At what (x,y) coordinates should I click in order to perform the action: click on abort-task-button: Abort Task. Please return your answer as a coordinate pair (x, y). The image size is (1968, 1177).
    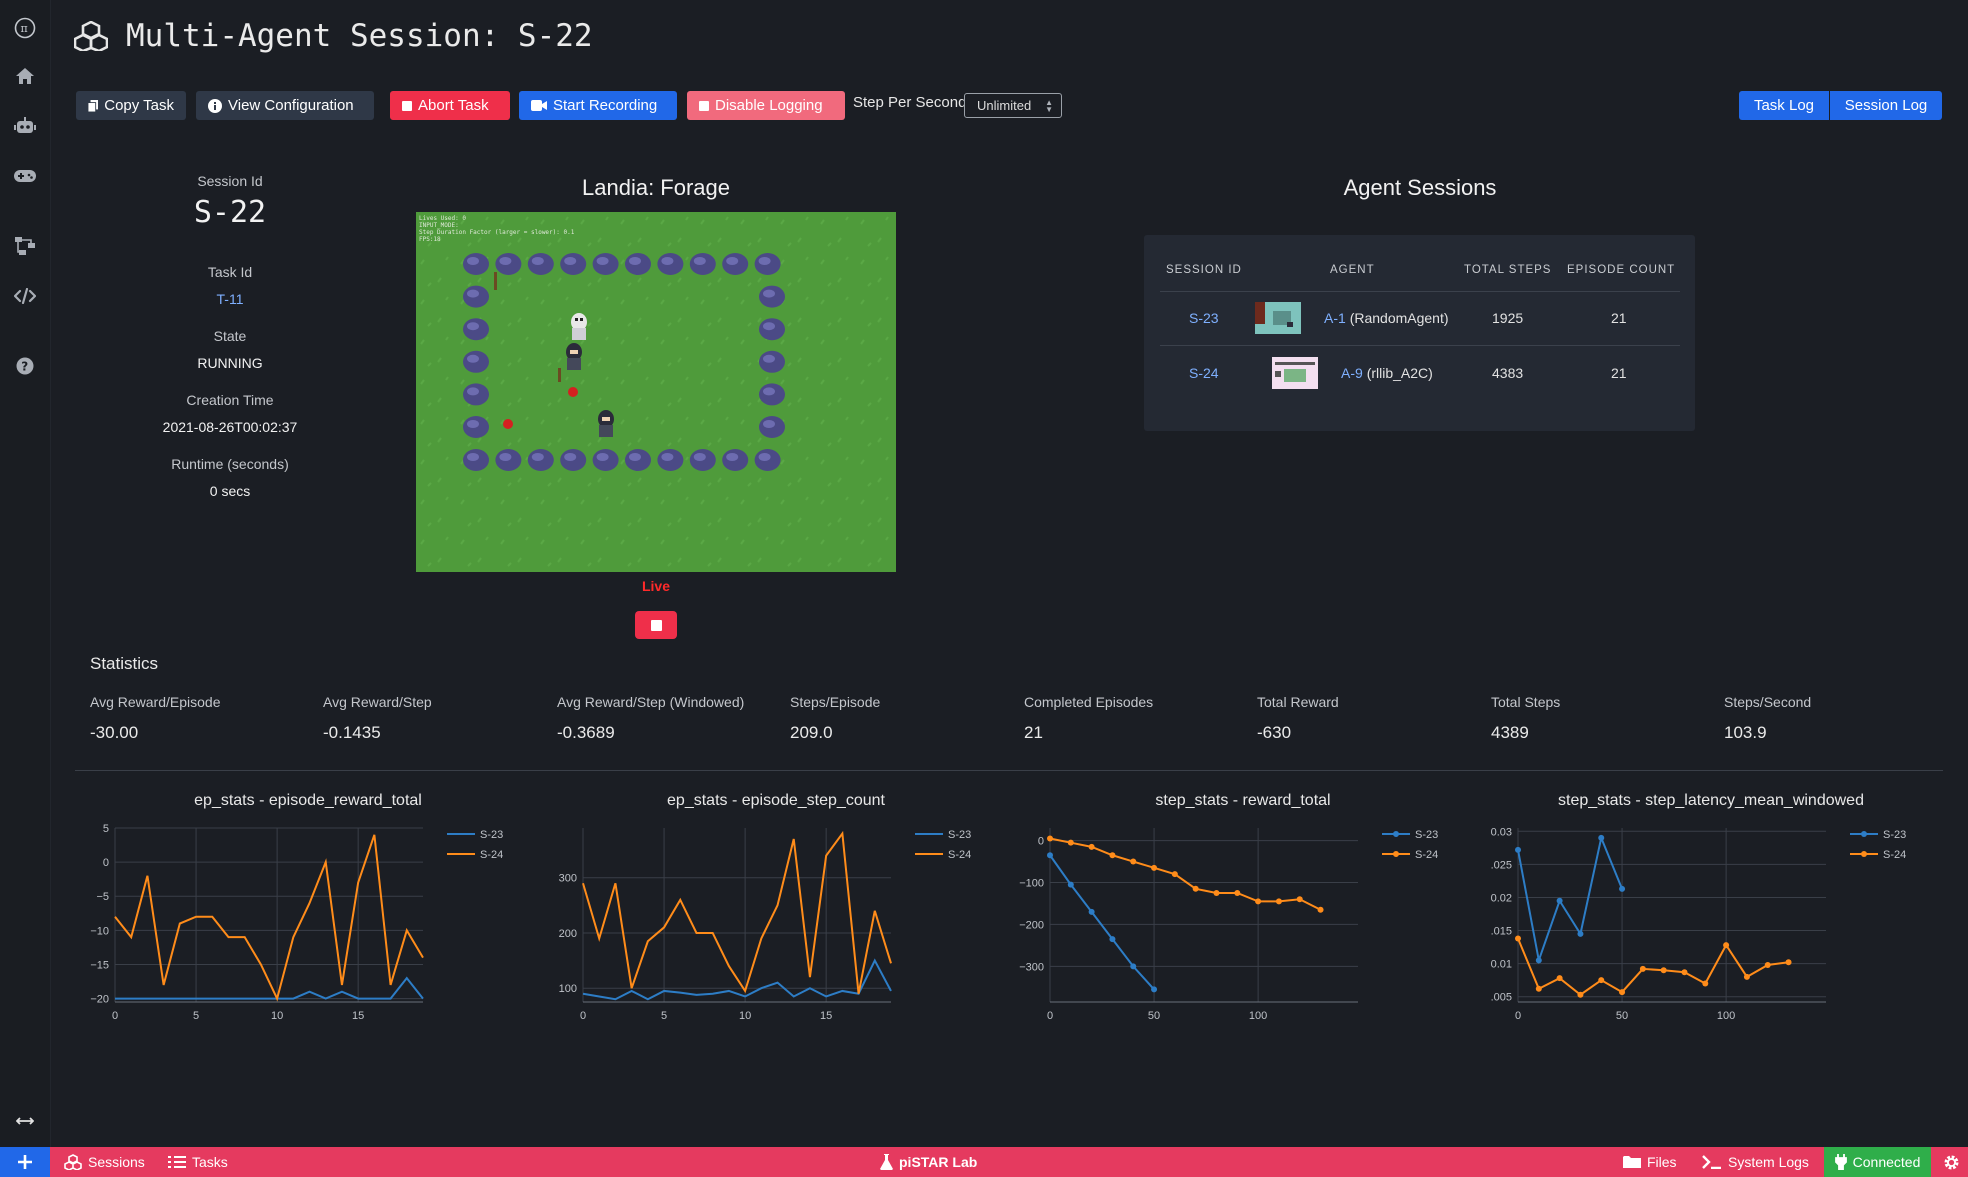
    Looking at the image, I should click on (450, 105).